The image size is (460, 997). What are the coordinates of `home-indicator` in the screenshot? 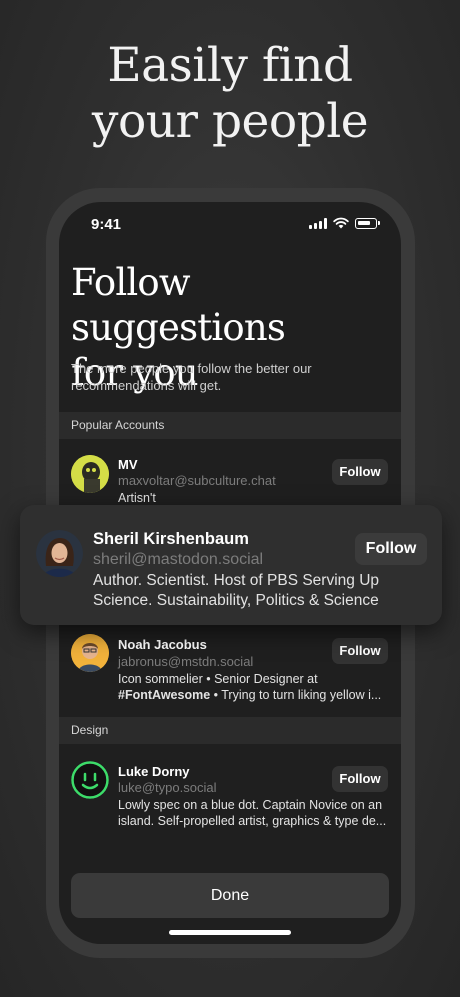 It's located at (230, 932).